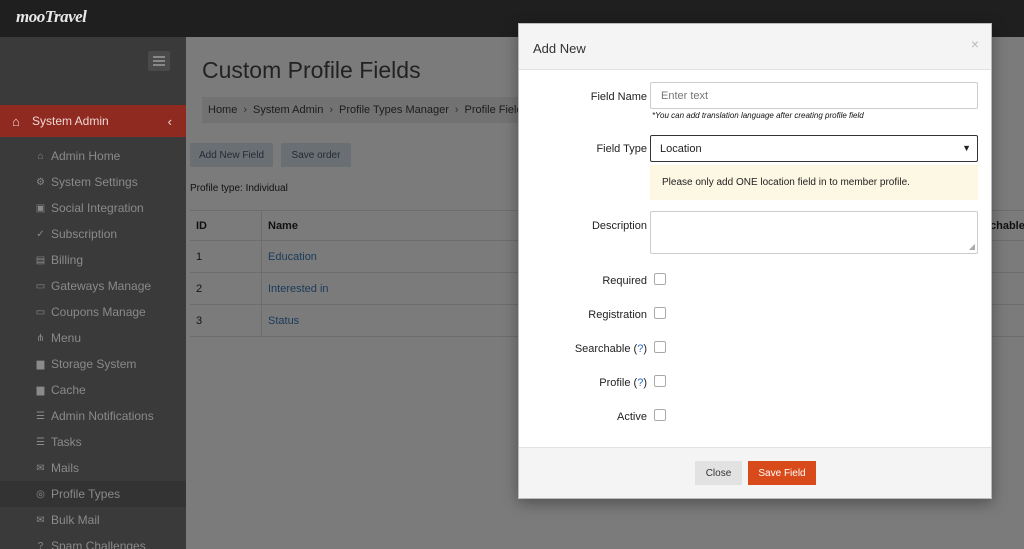 The height and width of the screenshot is (549, 1024). What do you see at coordinates (159, 61) in the screenshot?
I see `menu-toggle-button` at bounding box center [159, 61].